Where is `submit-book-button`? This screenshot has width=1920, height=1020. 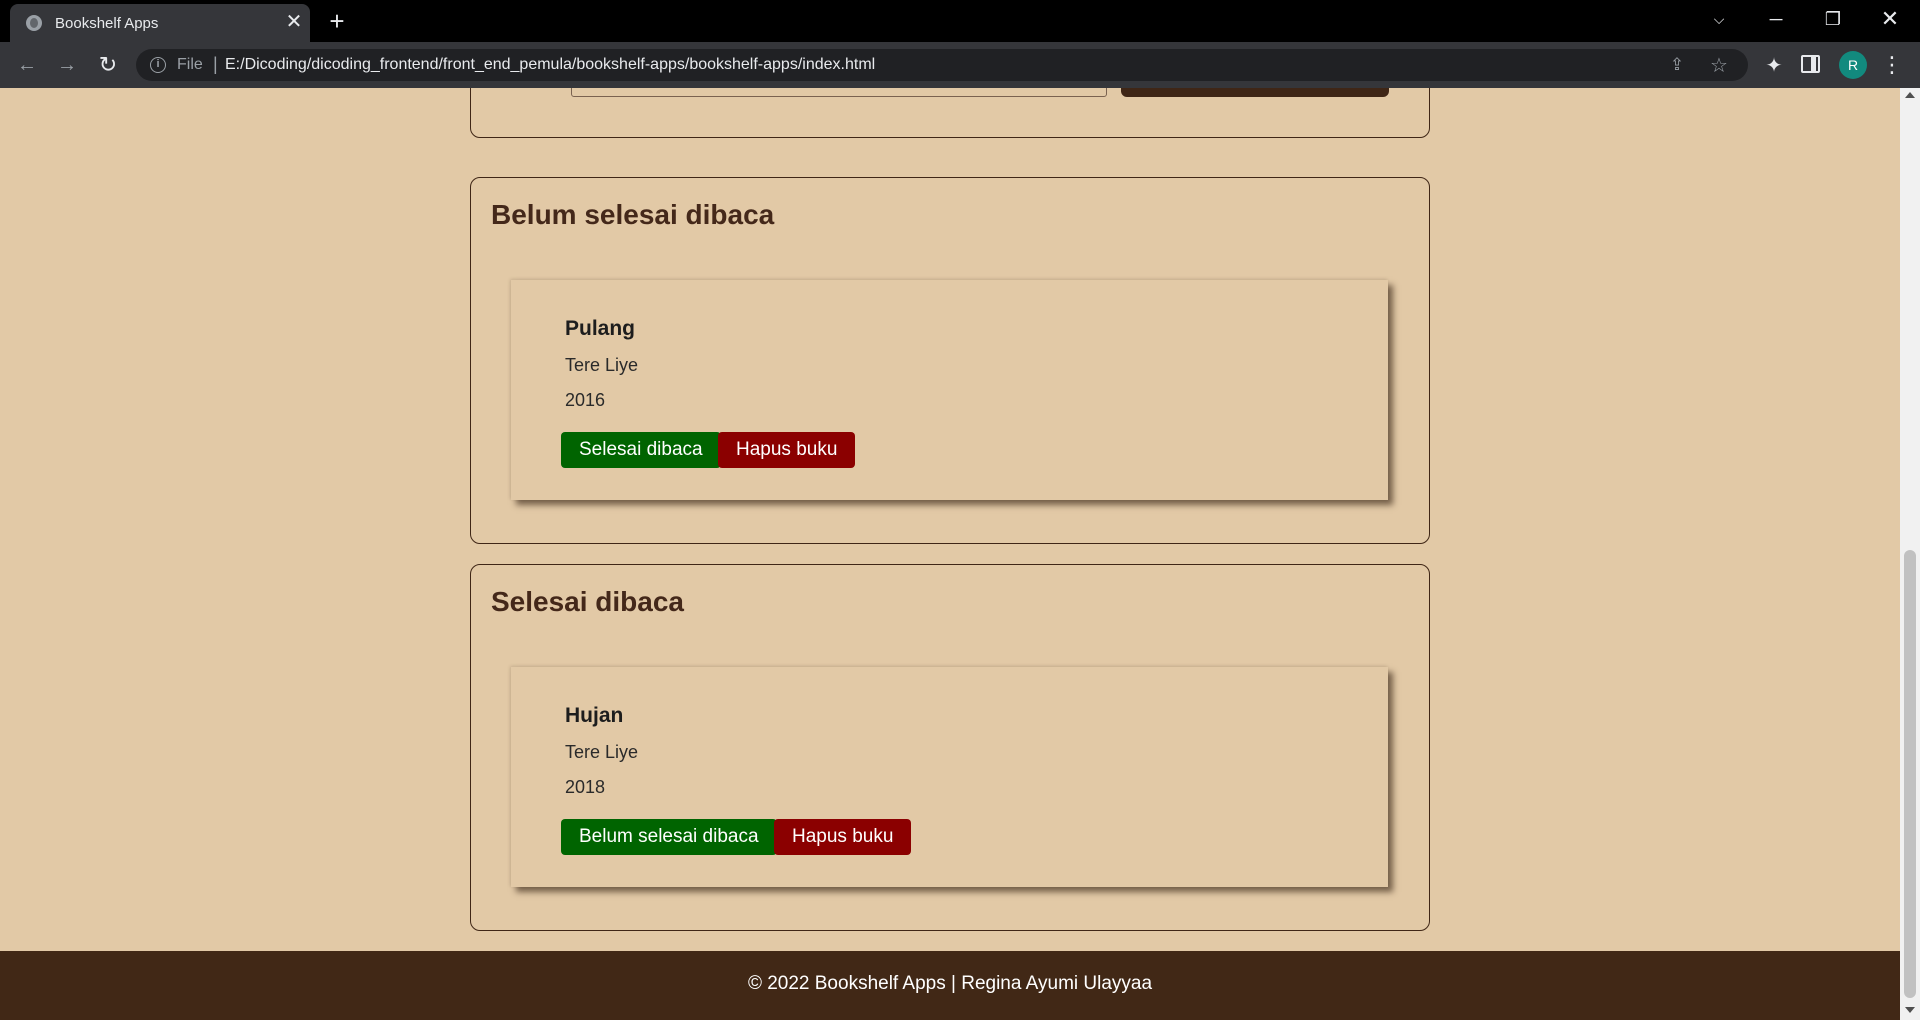
submit-book-button is located at coordinates (1255, 92).